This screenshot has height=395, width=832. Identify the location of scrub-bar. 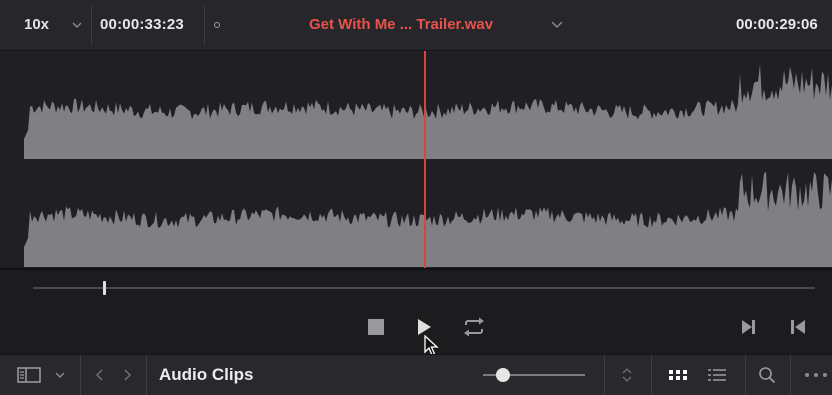
(424, 288).